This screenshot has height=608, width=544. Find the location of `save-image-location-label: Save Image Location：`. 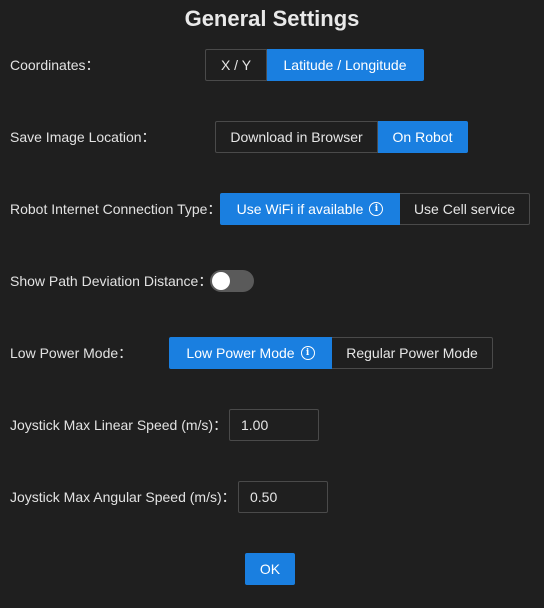

save-image-location-label: Save Image Location： is located at coordinates (83, 137).